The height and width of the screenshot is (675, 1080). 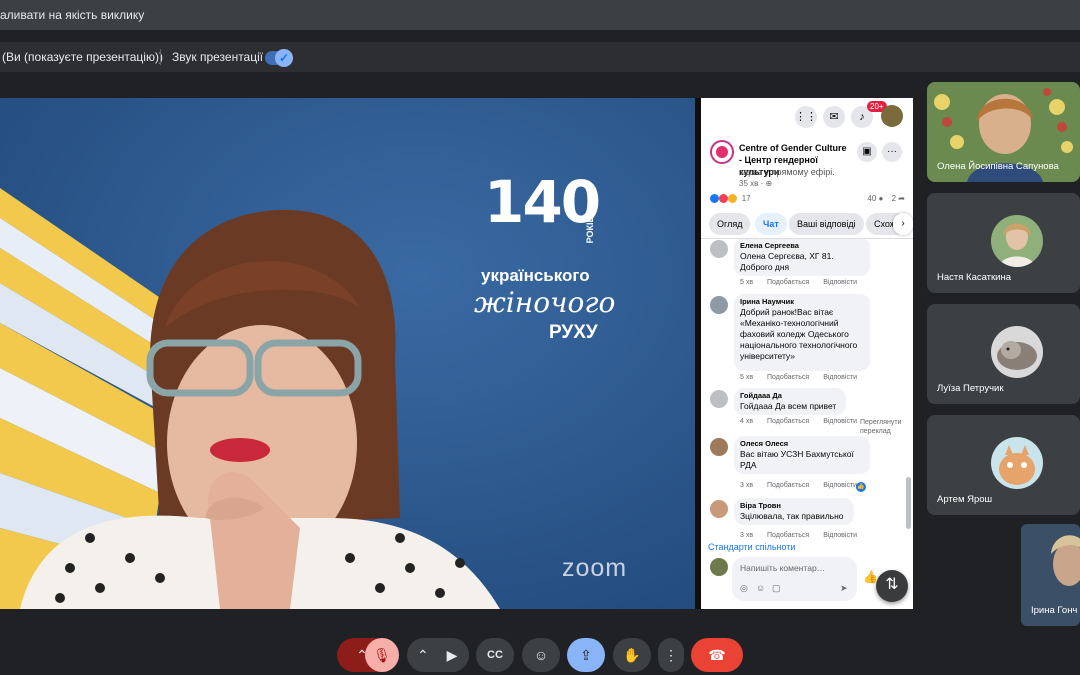 I want to click on comments-count: 40, so click(x=871, y=198).